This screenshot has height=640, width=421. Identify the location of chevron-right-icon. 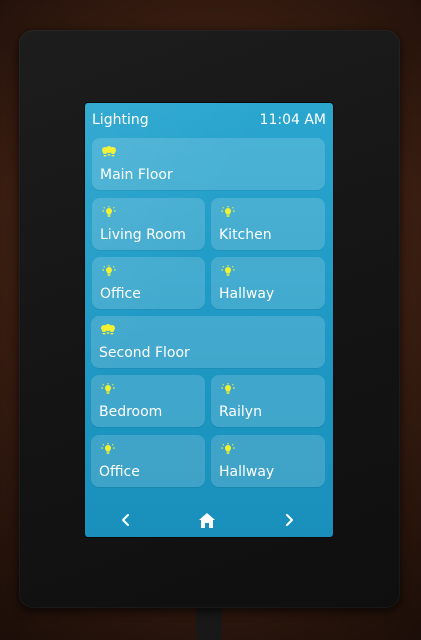
(289, 520).